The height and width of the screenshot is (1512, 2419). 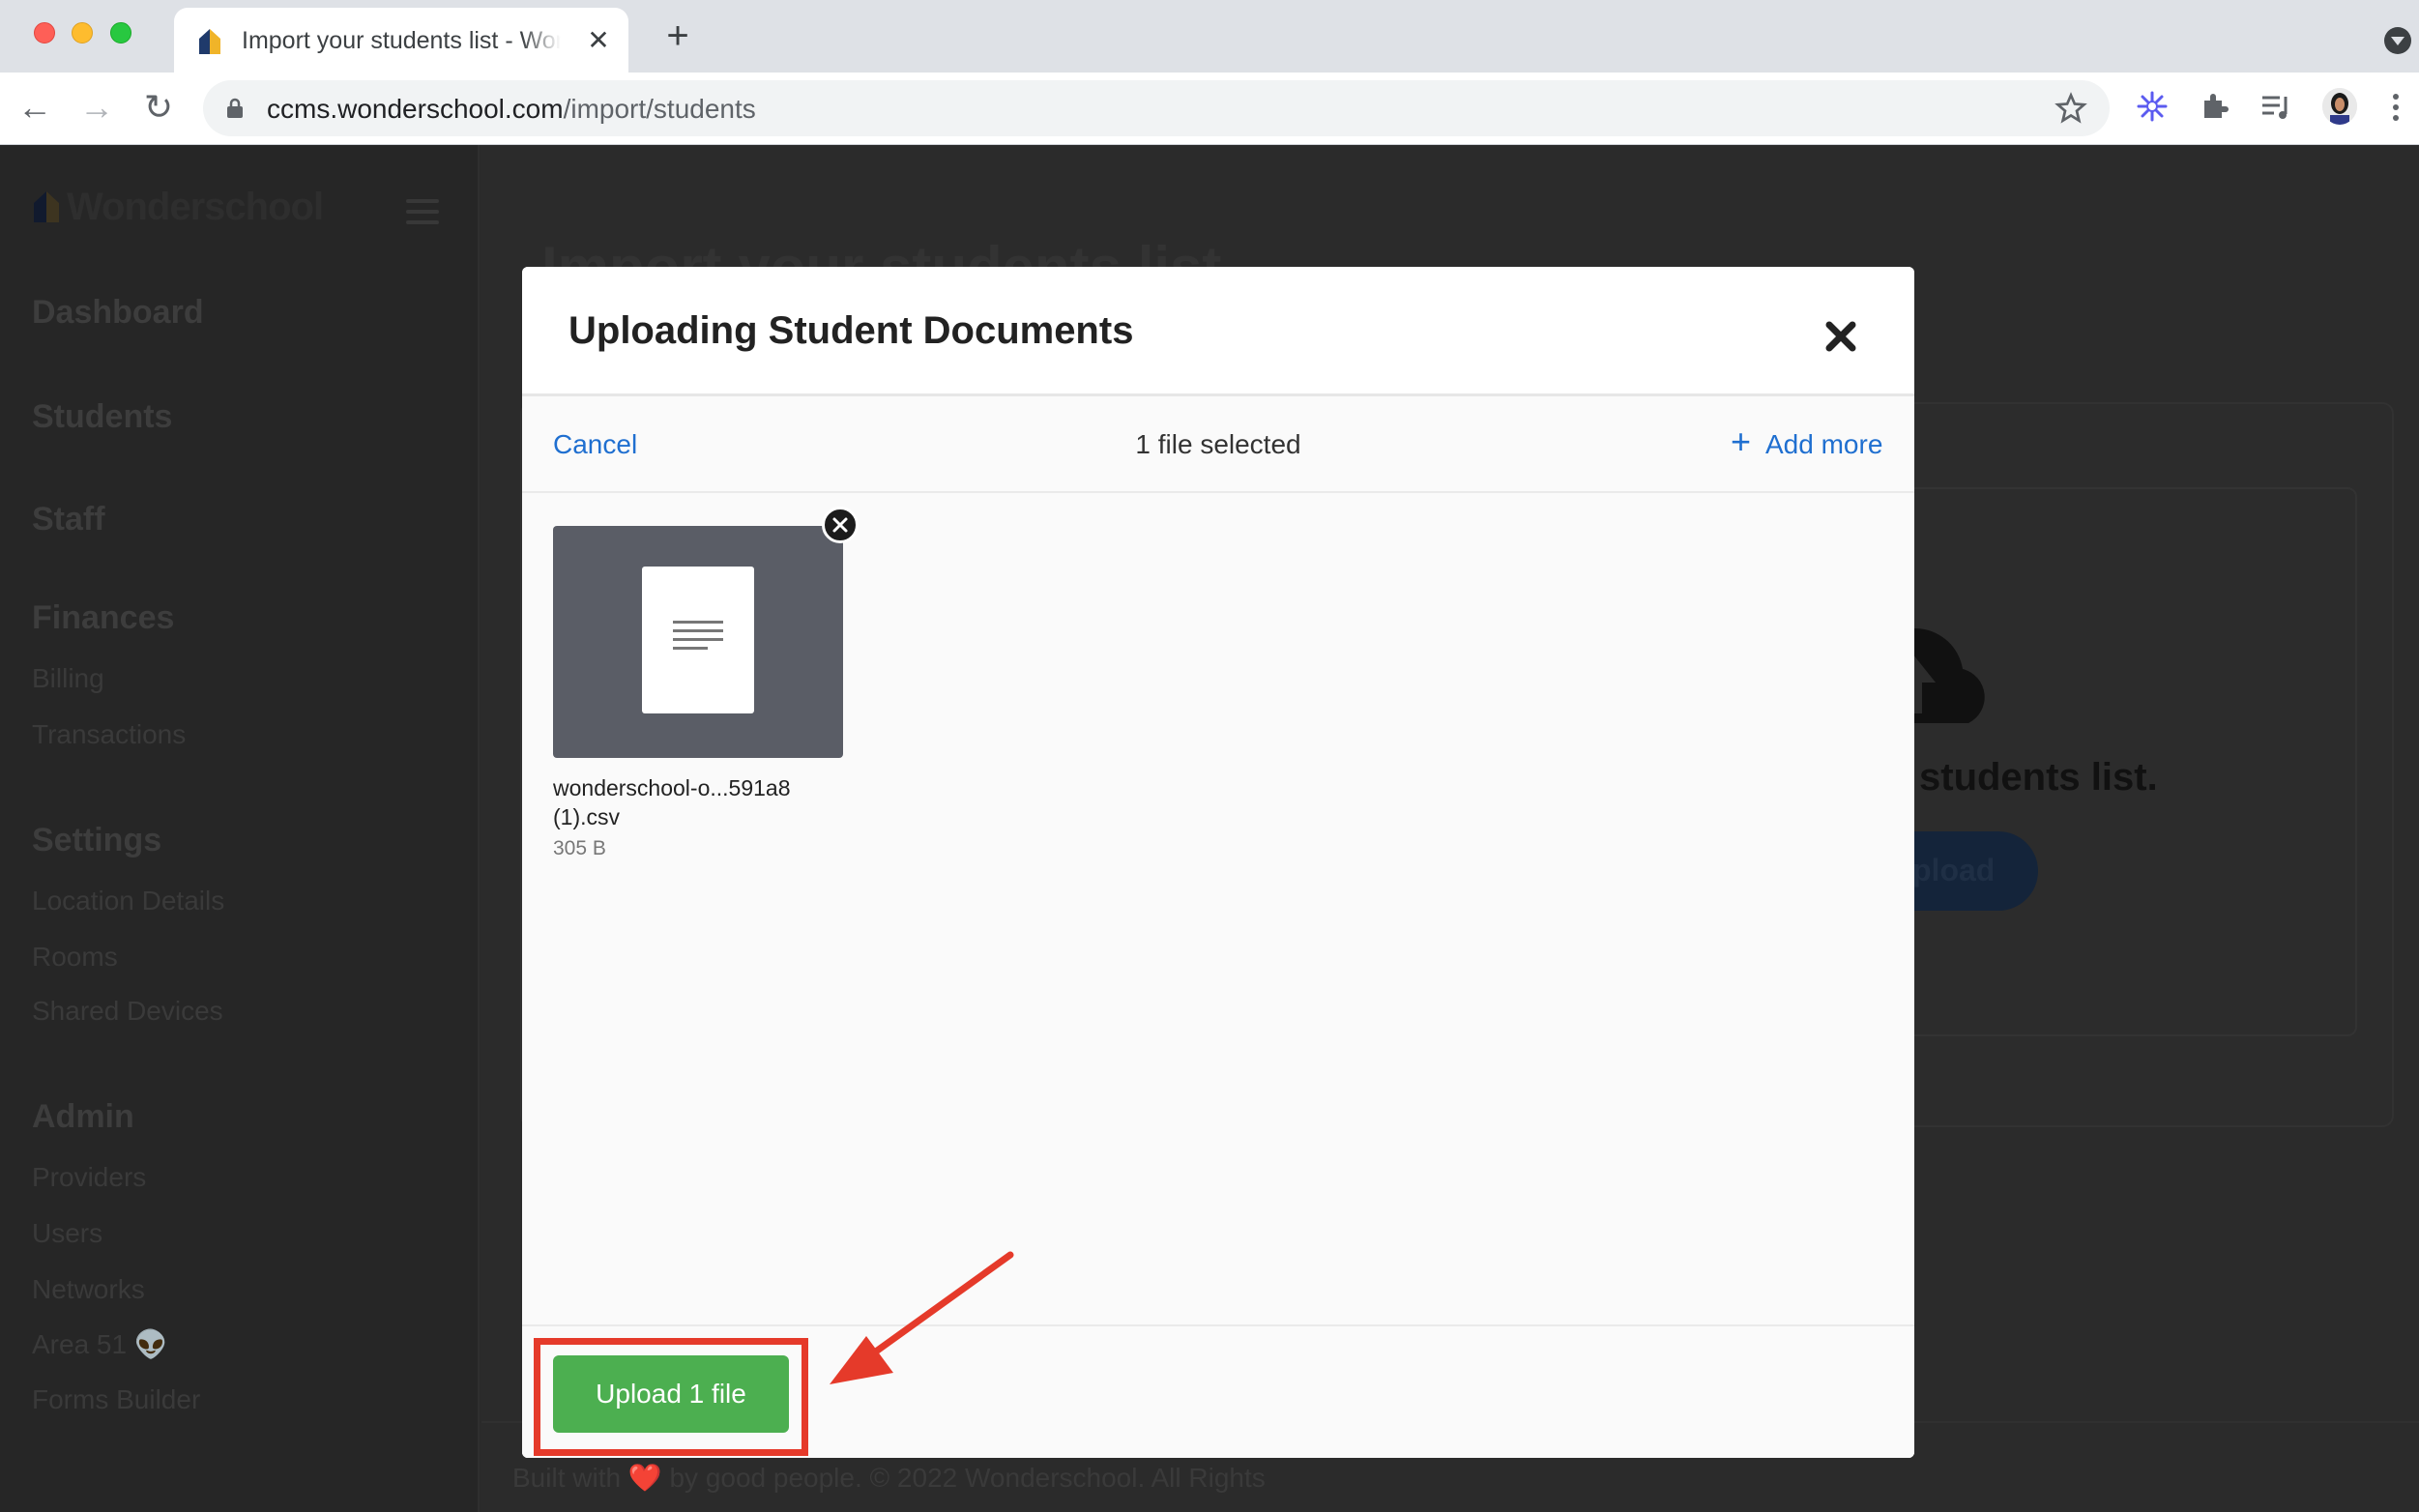 What do you see at coordinates (677, 35) in the screenshot?
I see `new-tab-icon: +` at bounding box center [677, 35].